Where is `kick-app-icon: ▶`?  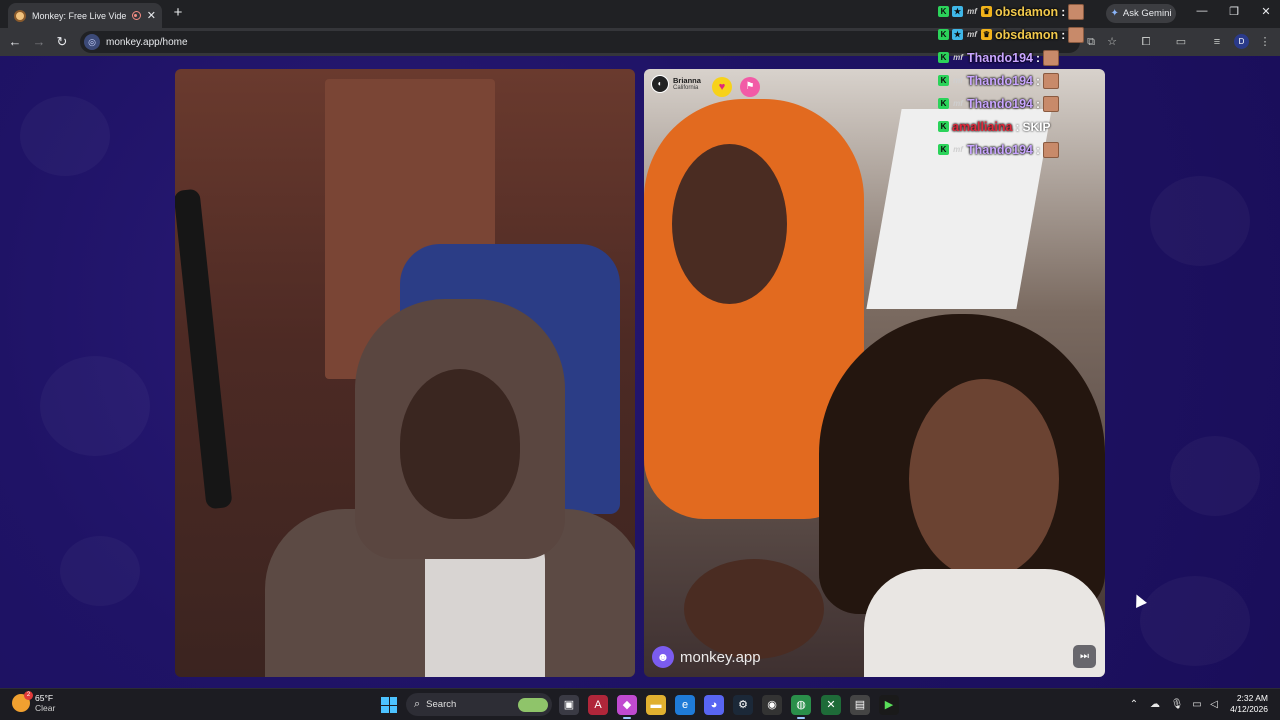
kick-app-icon: ▶ is located at coordinates (889, 705).